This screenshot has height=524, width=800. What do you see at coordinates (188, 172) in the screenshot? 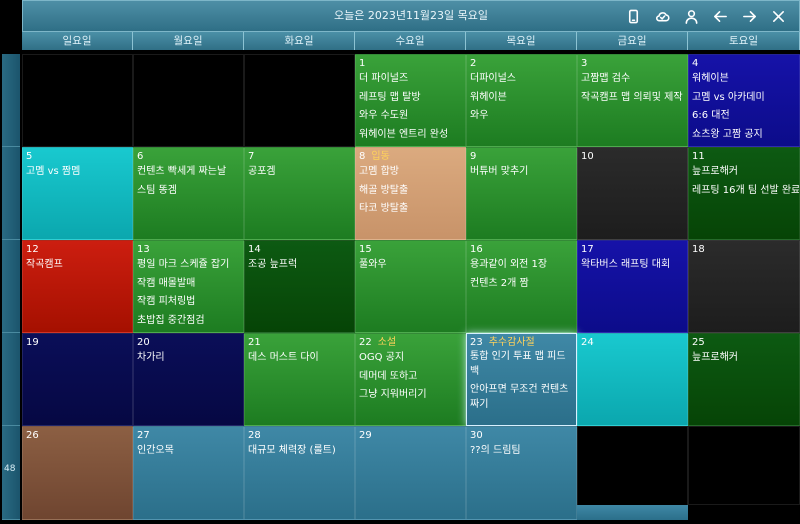
I see `calendar-event: 컨텐츠 빡세게 짜는날` at bounding box center [188, 172].